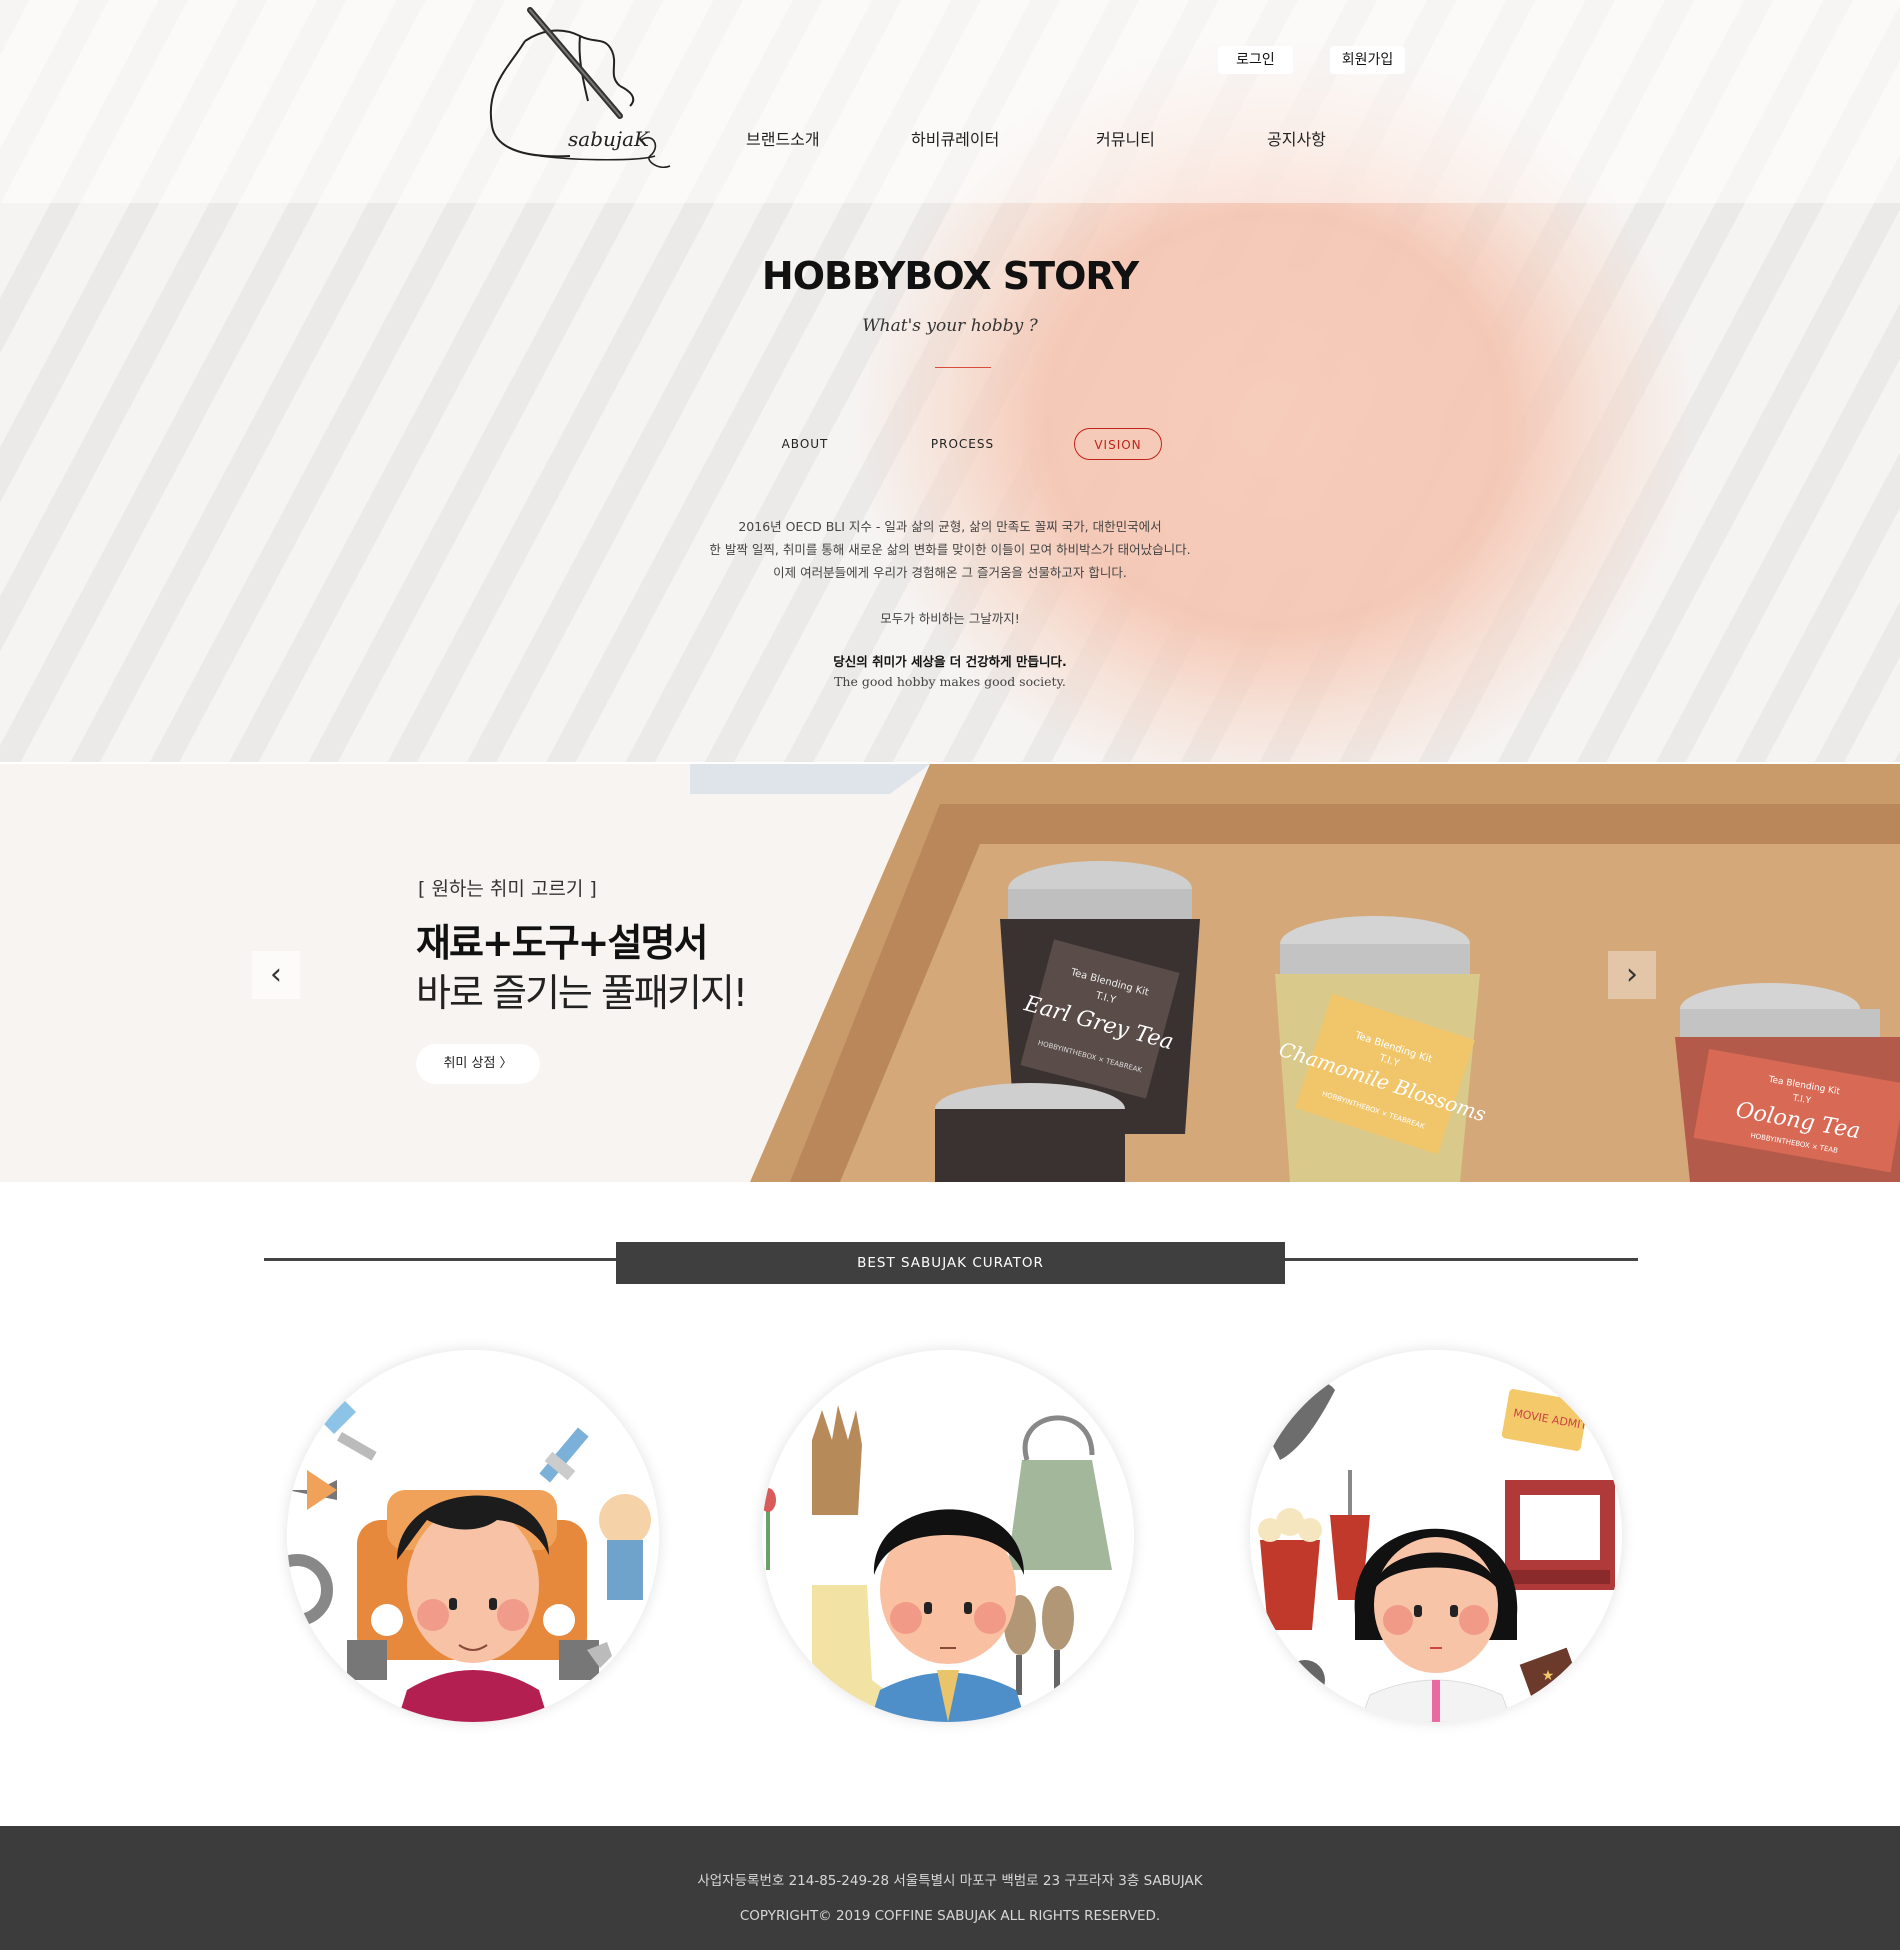 This screenshot has height=1950, width=1900. Describe the element at coordinates (950, 101) in the screenshot. I see `header-band` at that location.